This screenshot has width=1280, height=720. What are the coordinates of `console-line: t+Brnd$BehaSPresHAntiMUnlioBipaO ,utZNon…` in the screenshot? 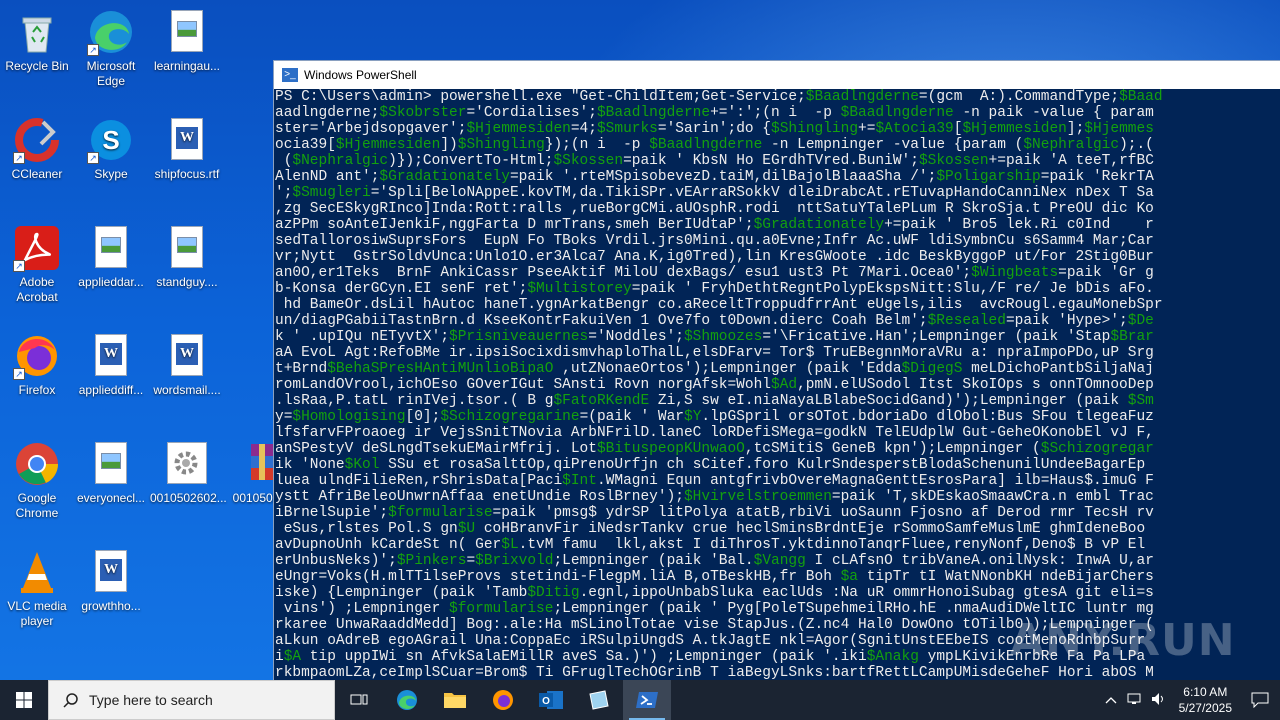 It's located at (714, 369).